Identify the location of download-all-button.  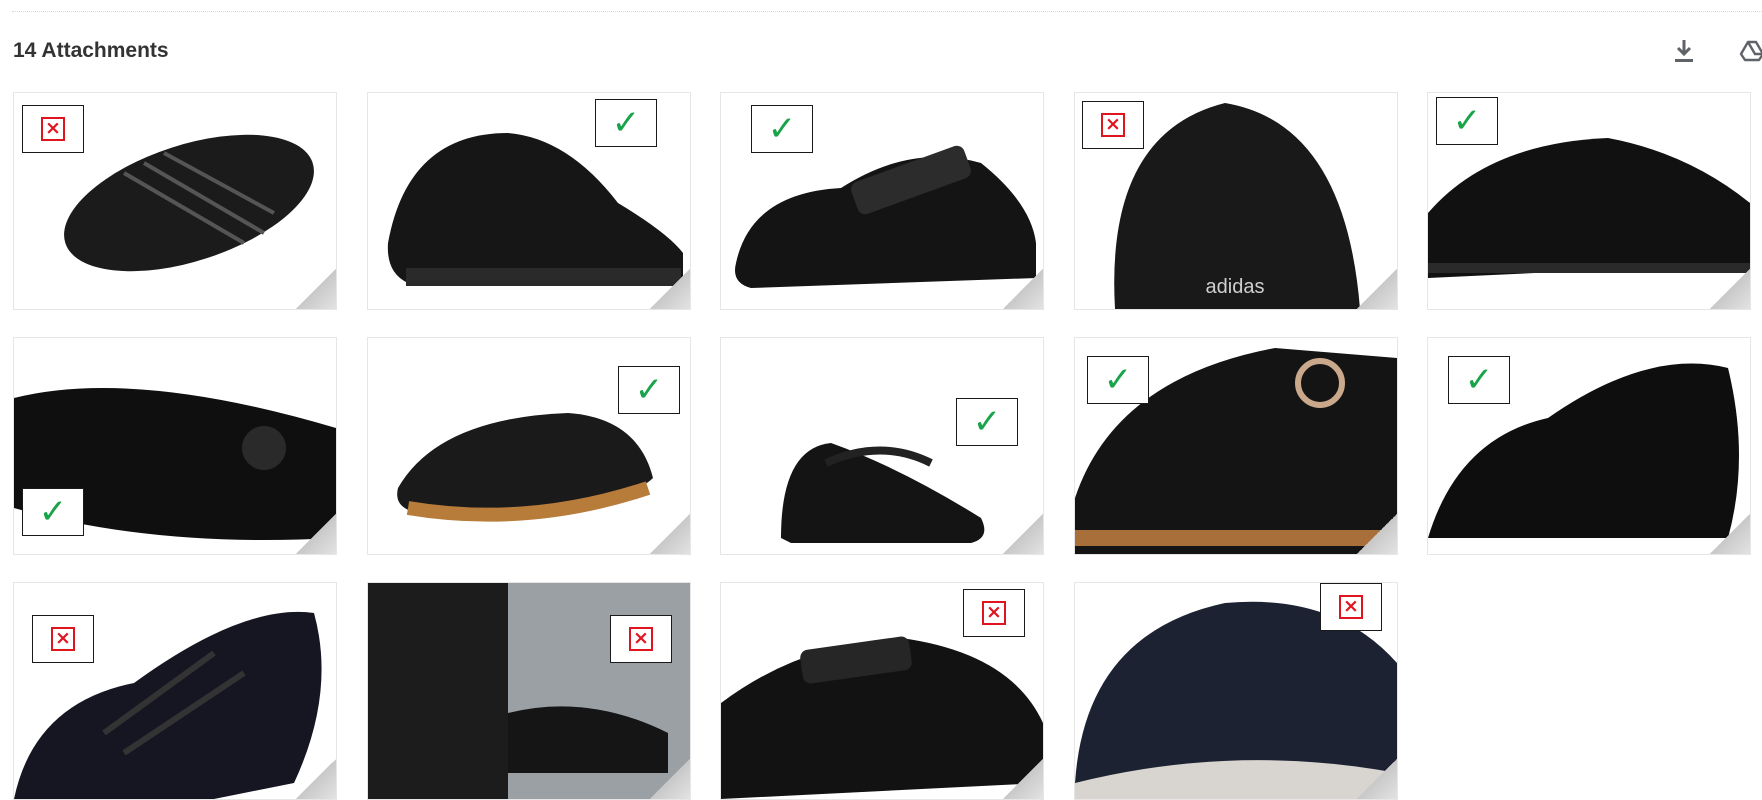
(1684, 51).